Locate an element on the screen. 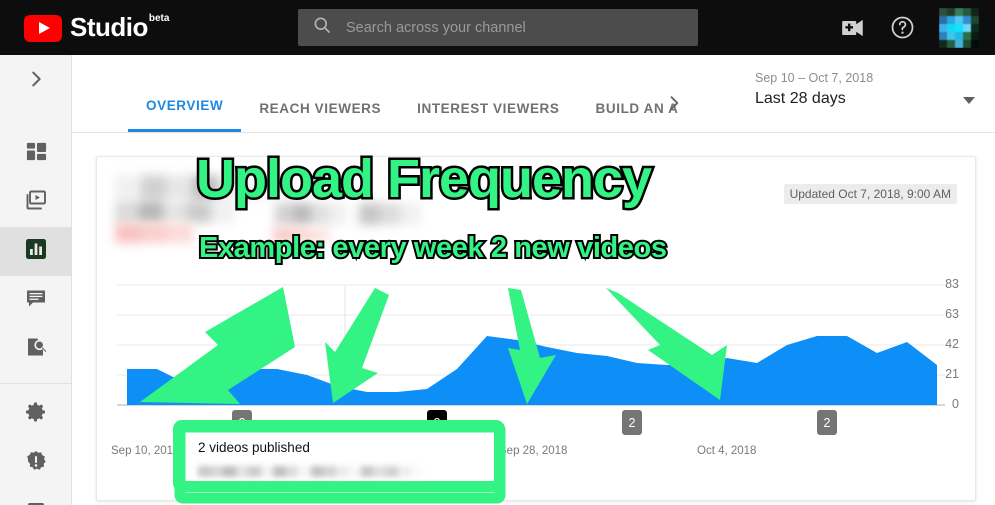 The height and width of the screenshot is (505, 995). youtube-studio-logo: Studio beta is located at coordinates (96, 28).